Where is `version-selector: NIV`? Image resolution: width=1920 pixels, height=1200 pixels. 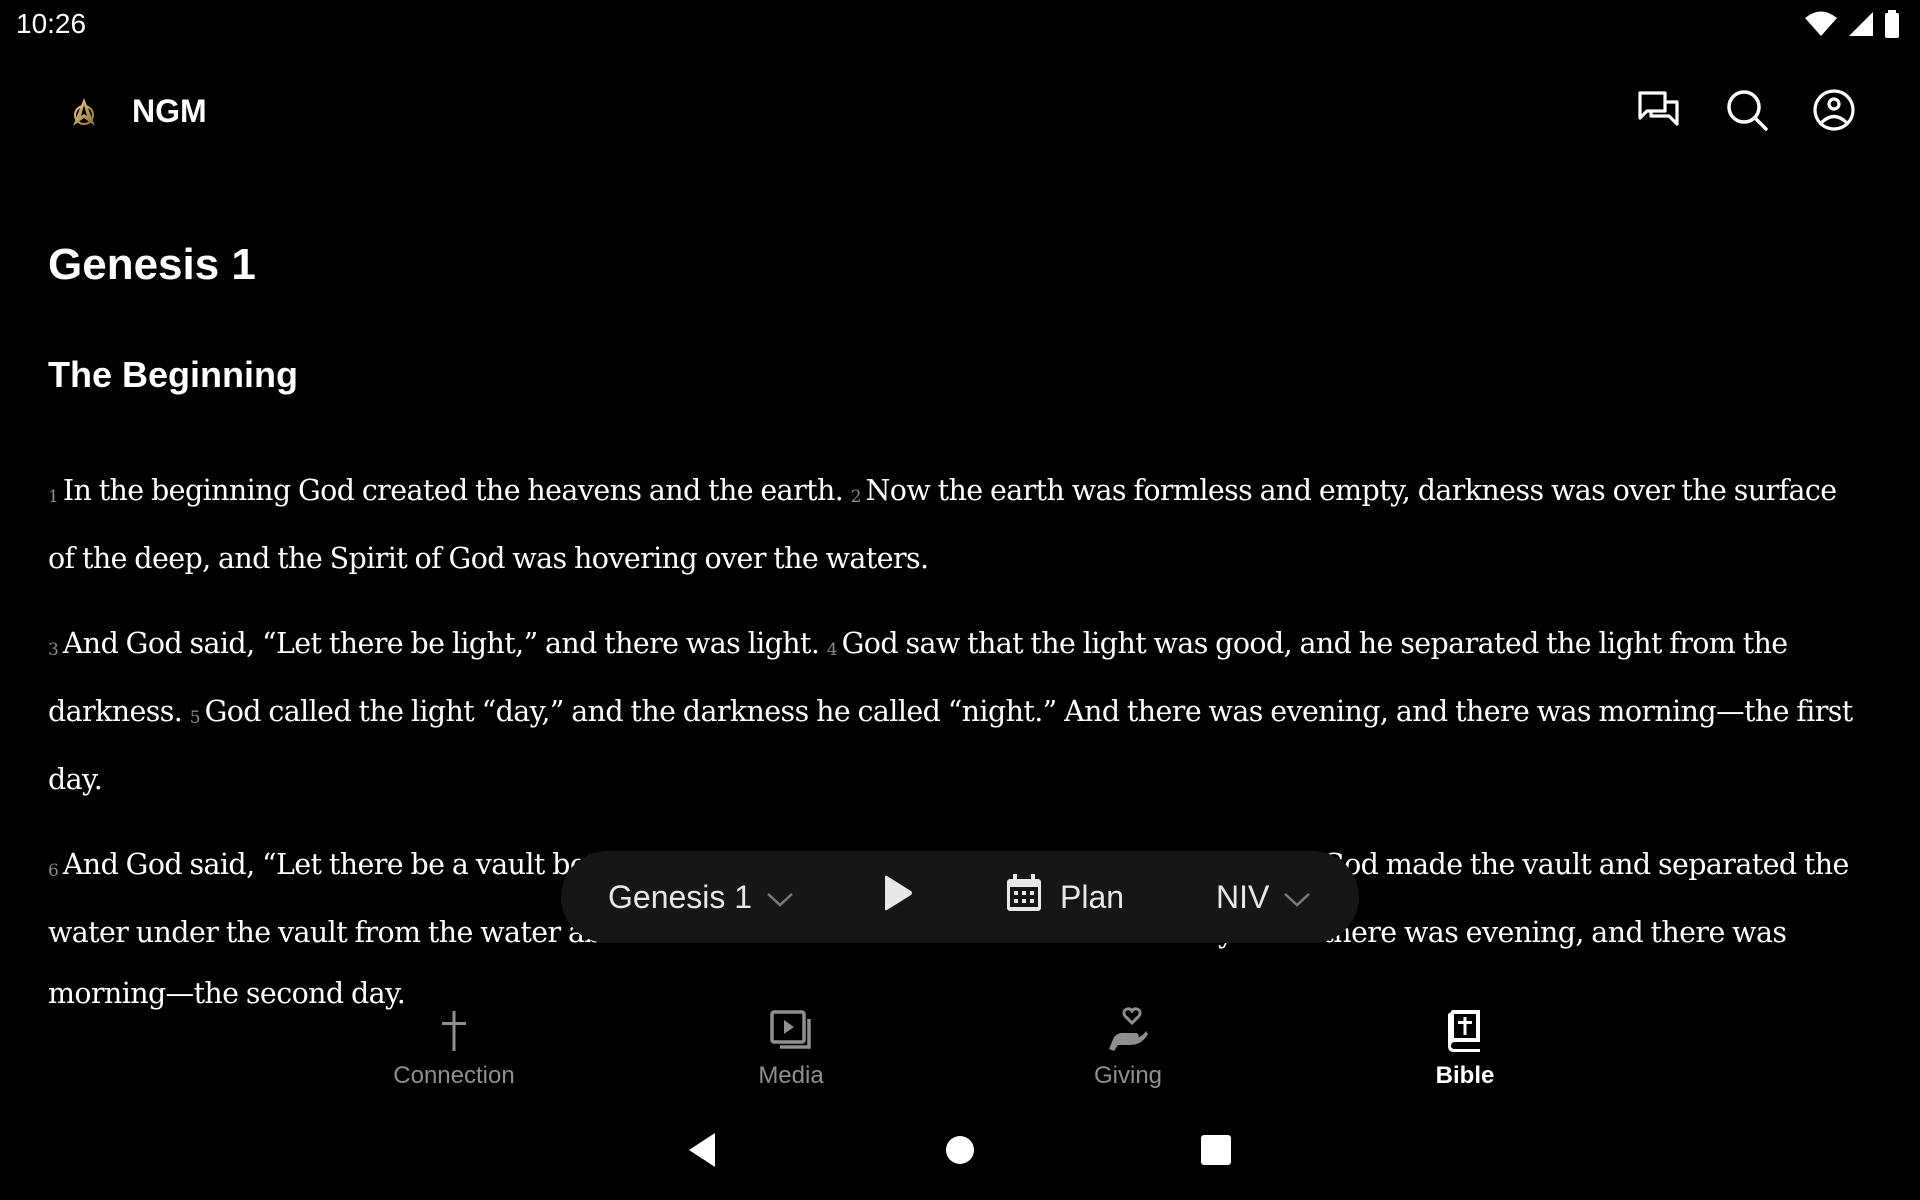
version-selector: NIV is located at coordinates (1263, 897).